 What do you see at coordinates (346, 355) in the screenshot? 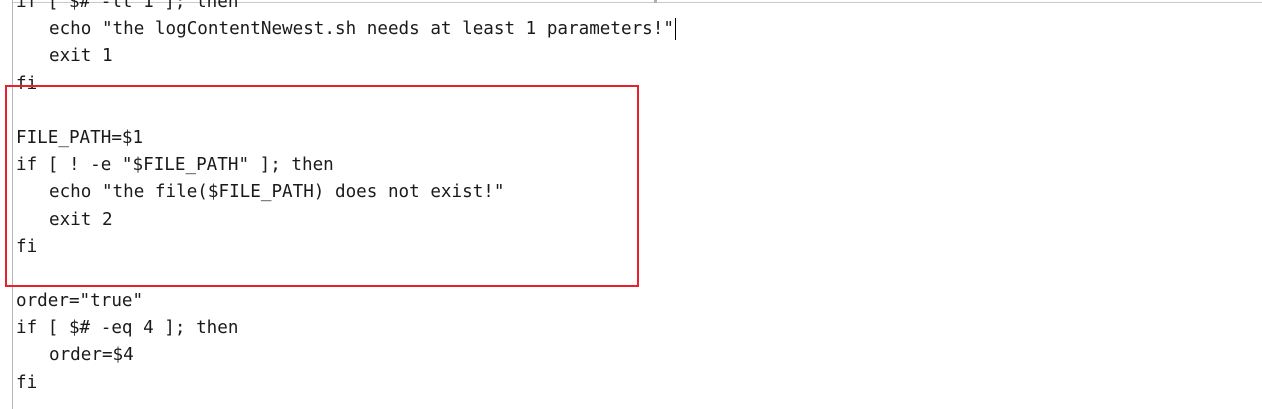
I see `code-line-14: order=$4` at bounding box center [346, 355].